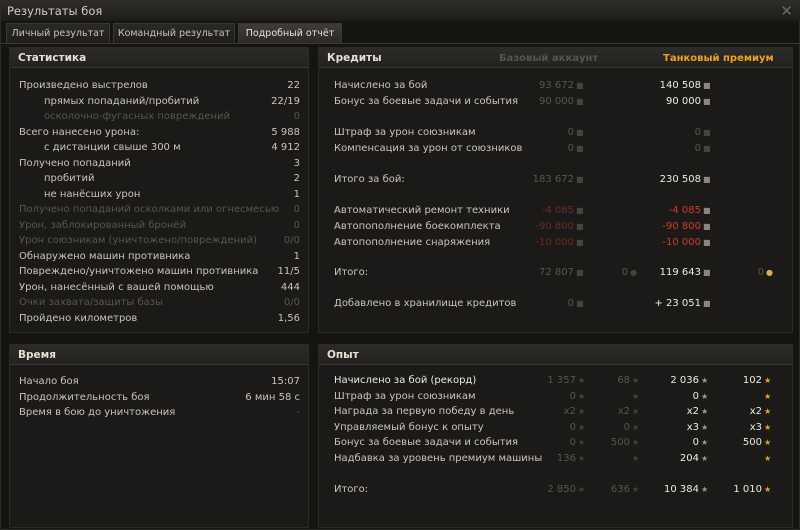  I want to click on stat-row: Очки захвата/защиты базы 0/0, so click(160, 303).